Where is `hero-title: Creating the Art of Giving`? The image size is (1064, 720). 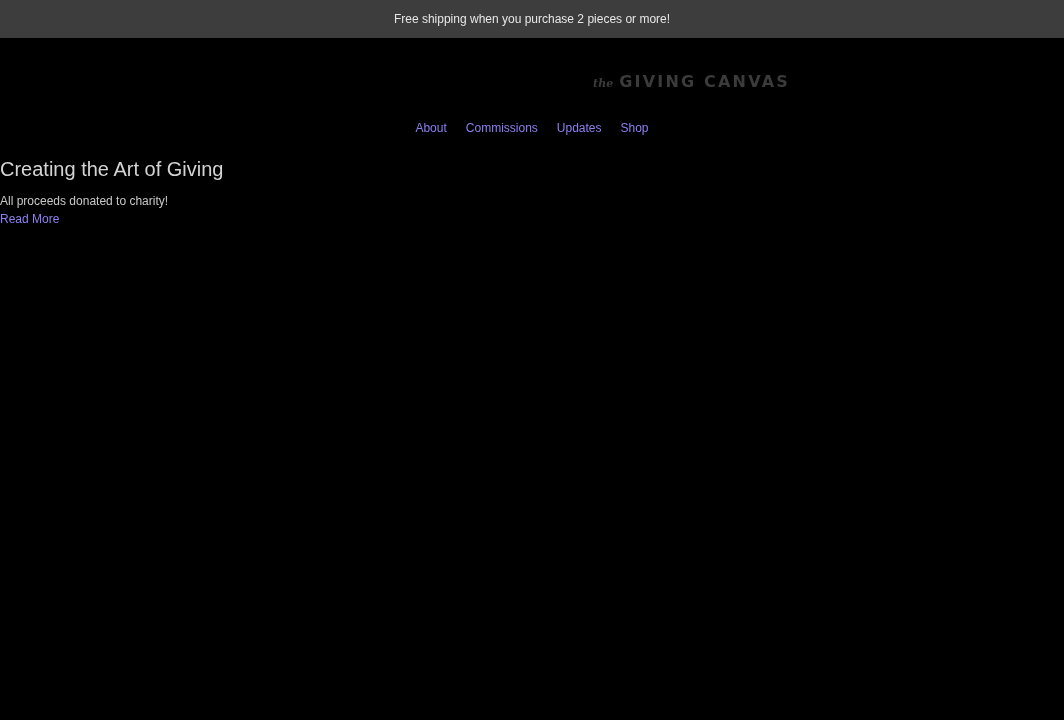
hero-title: Creating the Art of Giving is located at coordinates (112, 169).